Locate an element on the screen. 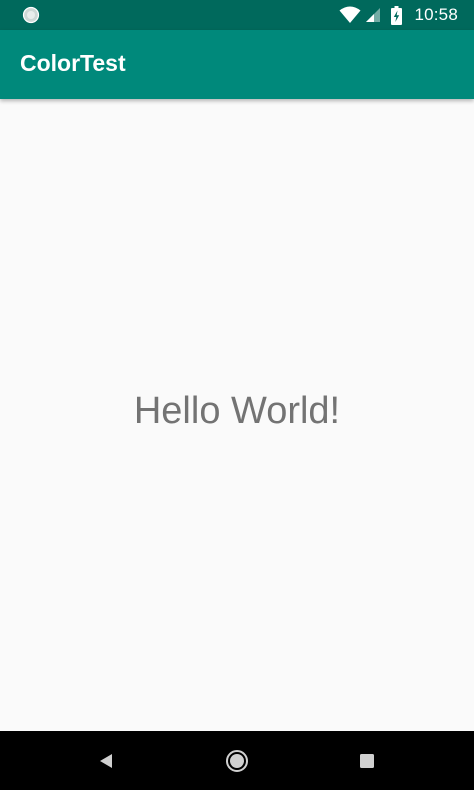  recents-icon is located at coordinates (367, 761).